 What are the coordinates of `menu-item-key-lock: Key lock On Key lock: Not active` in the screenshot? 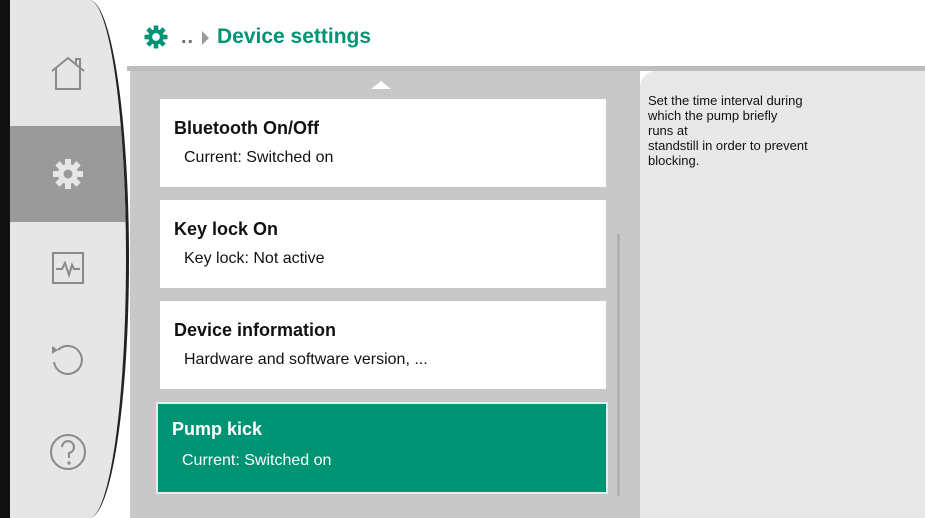 It's located at (383, 244).